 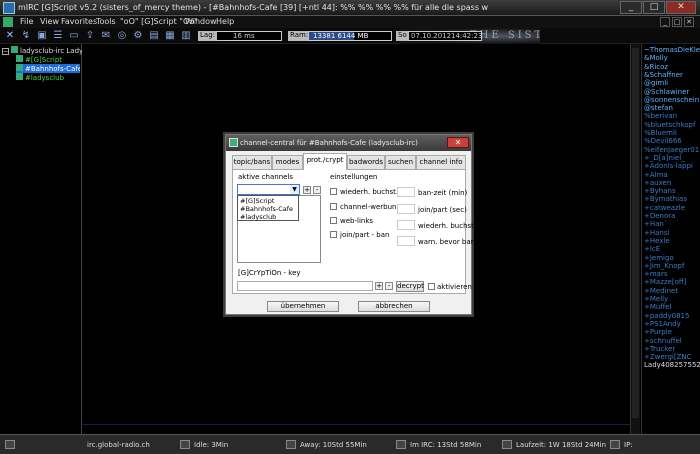 I want to click on activate-crypt-checkbox, so click(x=431, y=286).